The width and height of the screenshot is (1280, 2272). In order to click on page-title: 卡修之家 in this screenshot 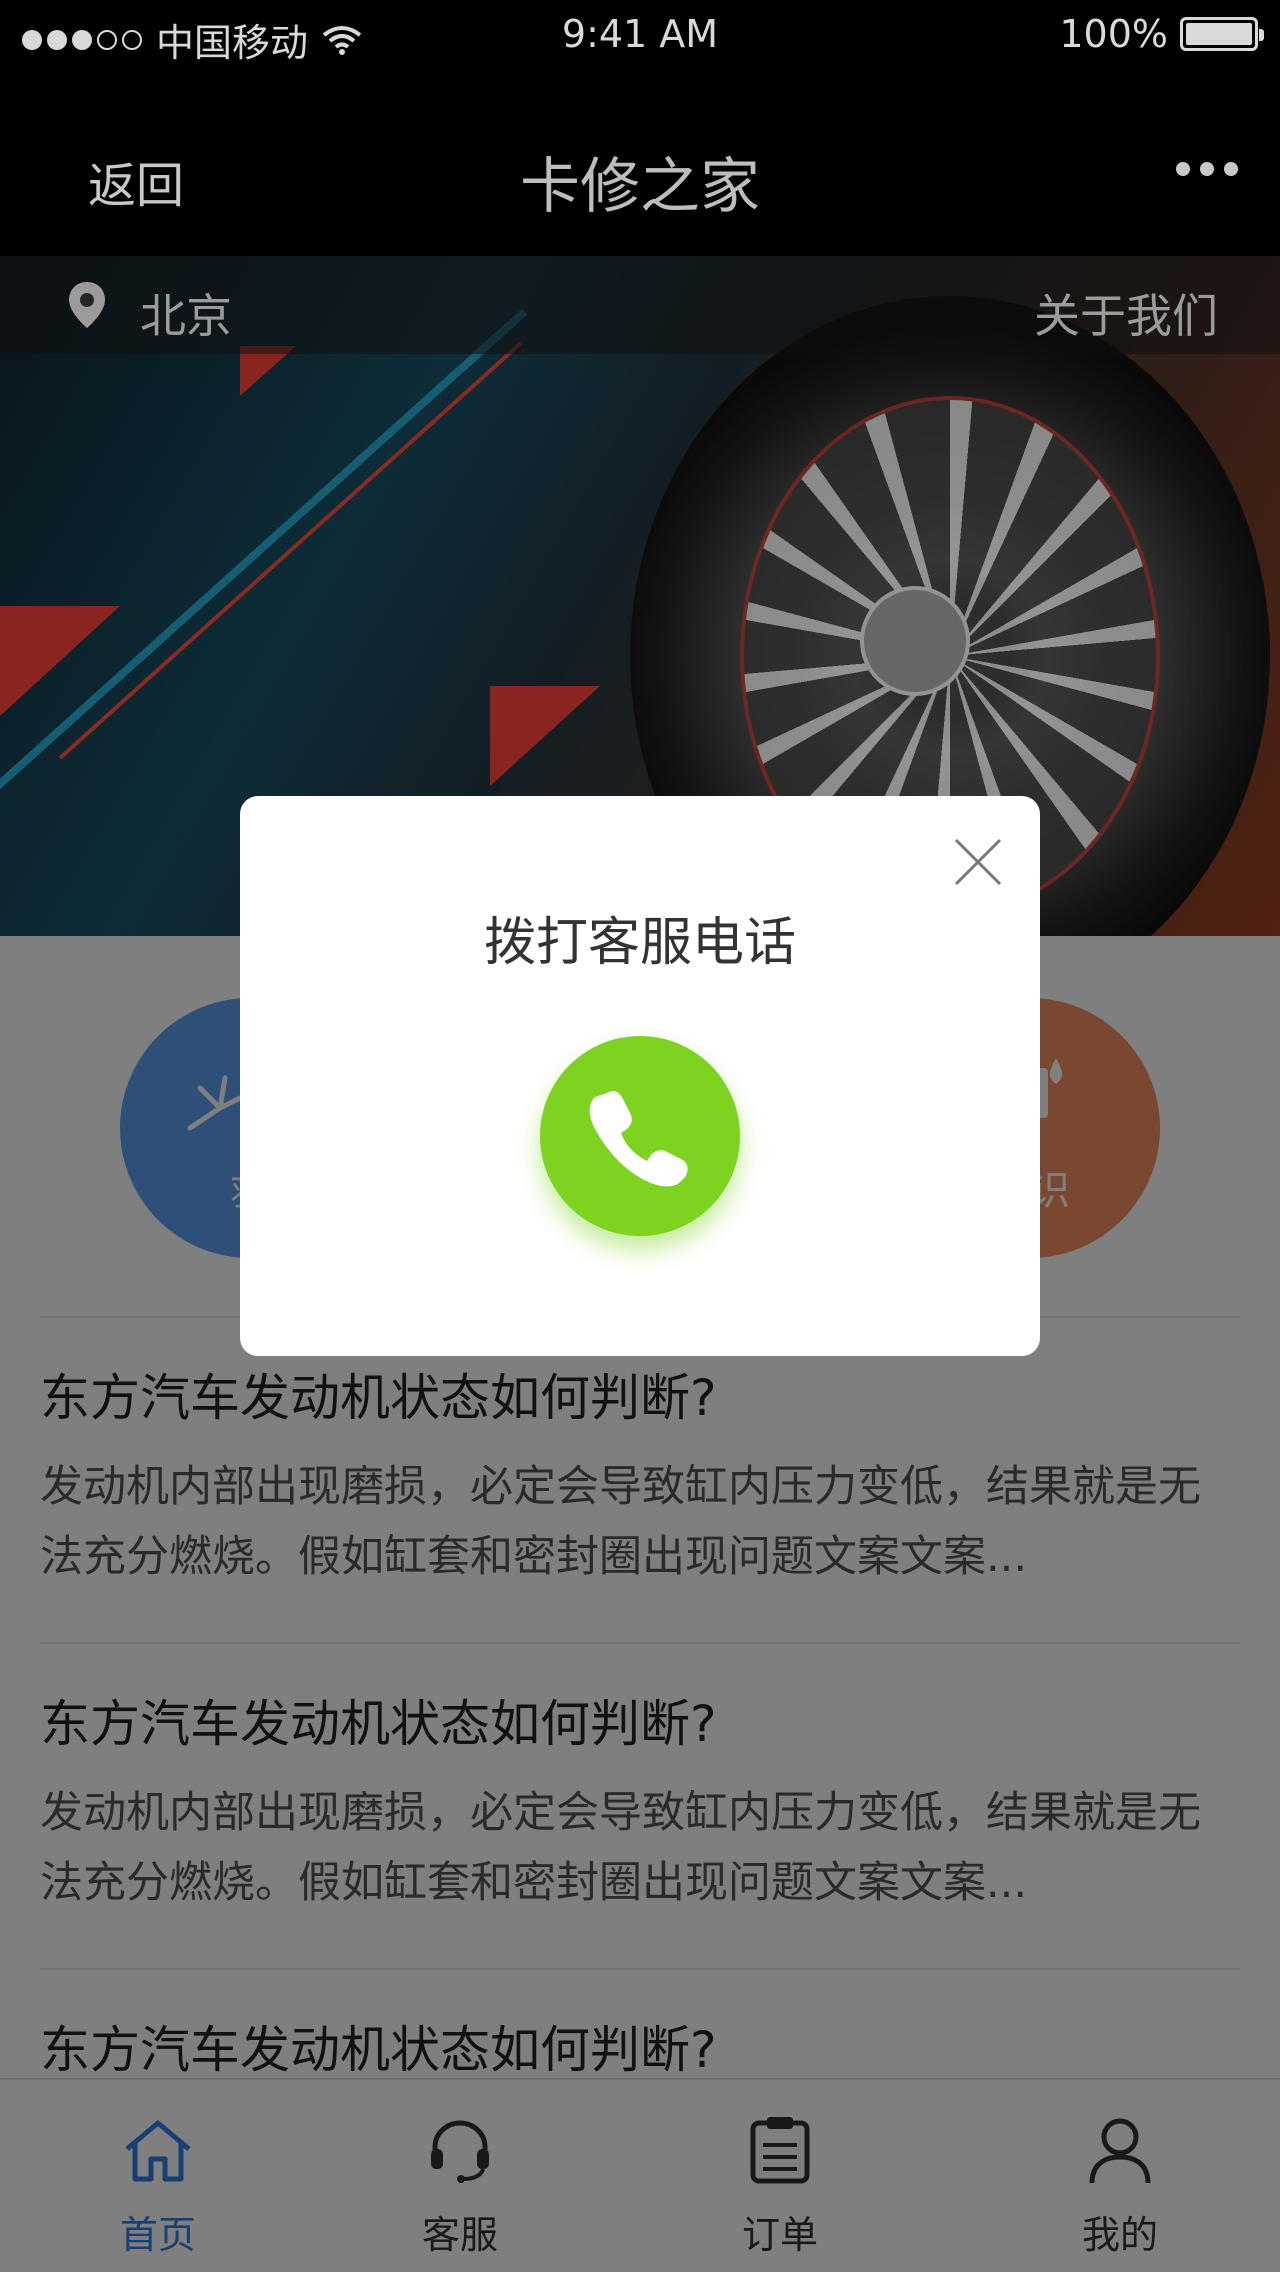, I will do `click(640, 187)`.